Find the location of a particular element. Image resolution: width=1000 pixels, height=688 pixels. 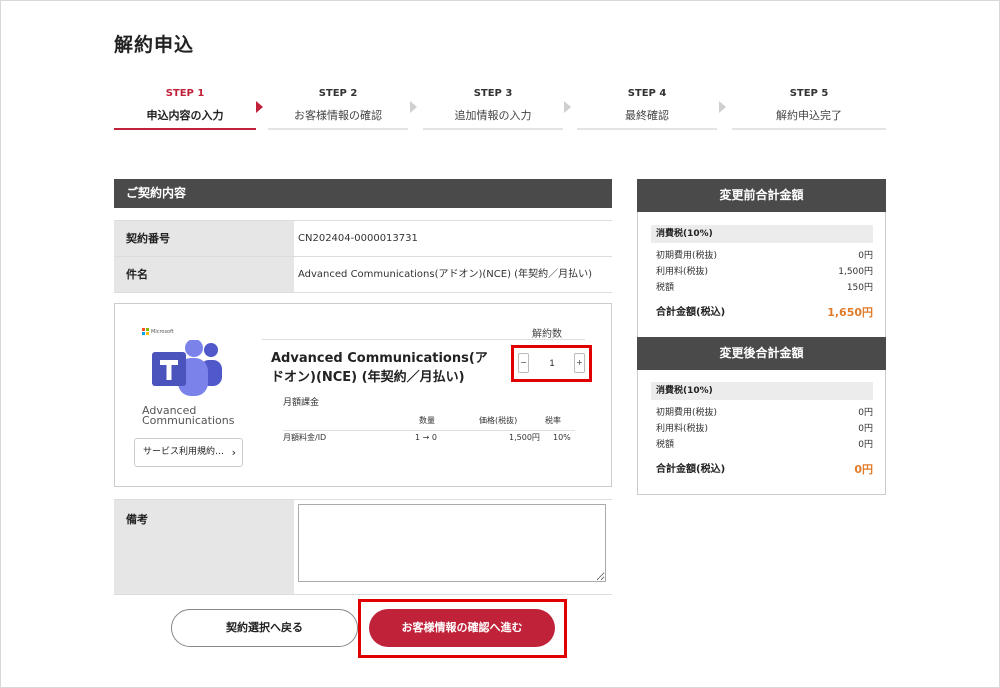

step-number: STEP 3 is located at coordinates (493, 93).